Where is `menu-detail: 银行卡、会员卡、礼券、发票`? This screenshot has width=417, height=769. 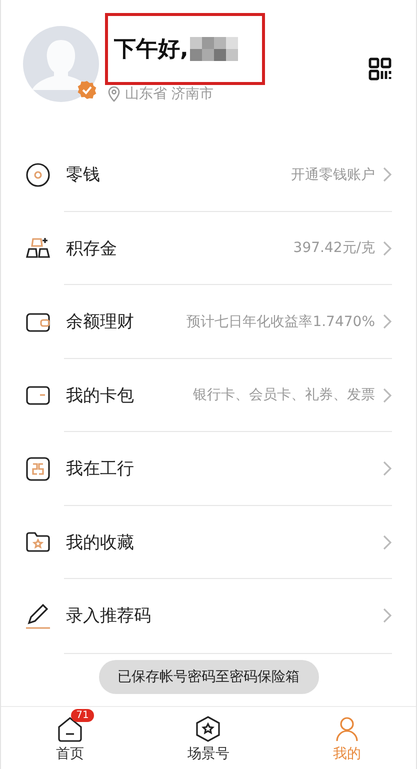
menu-detail: 银行卡、会员卡、礼券、发票 is located at coordinates (284, 395).